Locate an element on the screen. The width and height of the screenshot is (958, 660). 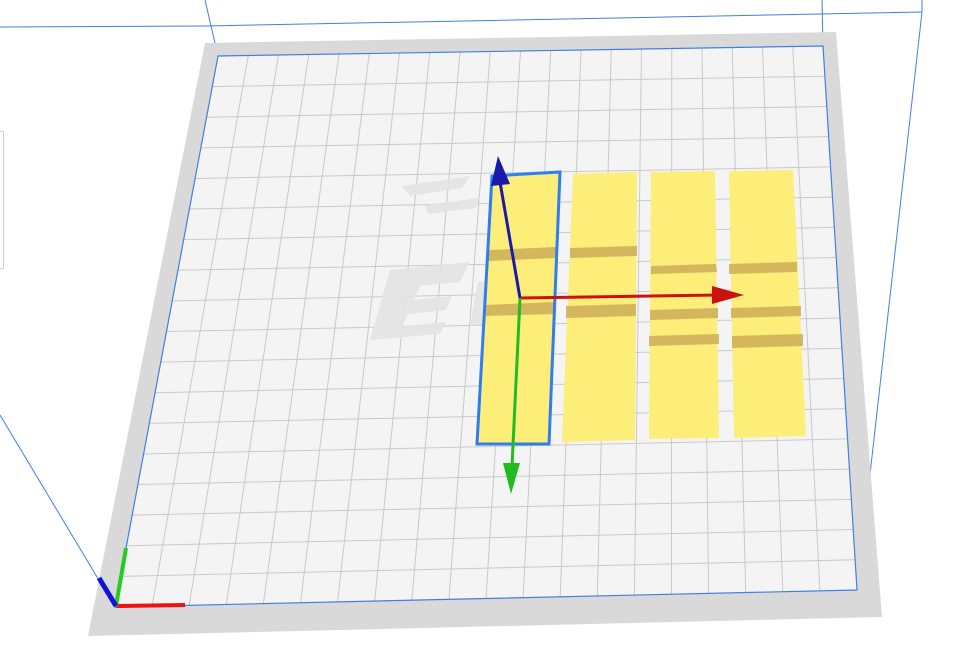
model-2-band-upper is located at coordinates (603, 252).